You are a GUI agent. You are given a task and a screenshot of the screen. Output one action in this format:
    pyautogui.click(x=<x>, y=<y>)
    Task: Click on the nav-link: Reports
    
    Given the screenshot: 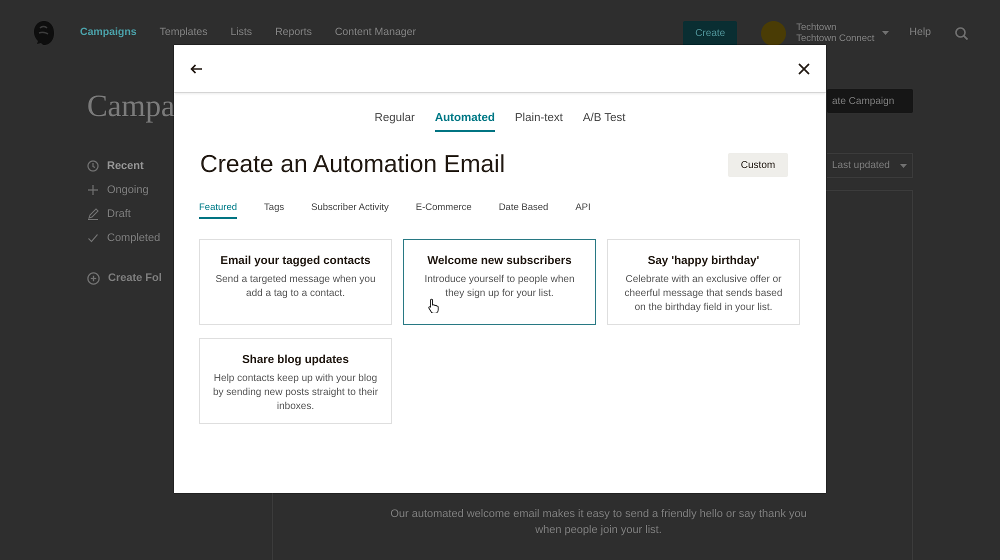 What is the action you would take?
    pyautogui.click(x=293, y=33)
    